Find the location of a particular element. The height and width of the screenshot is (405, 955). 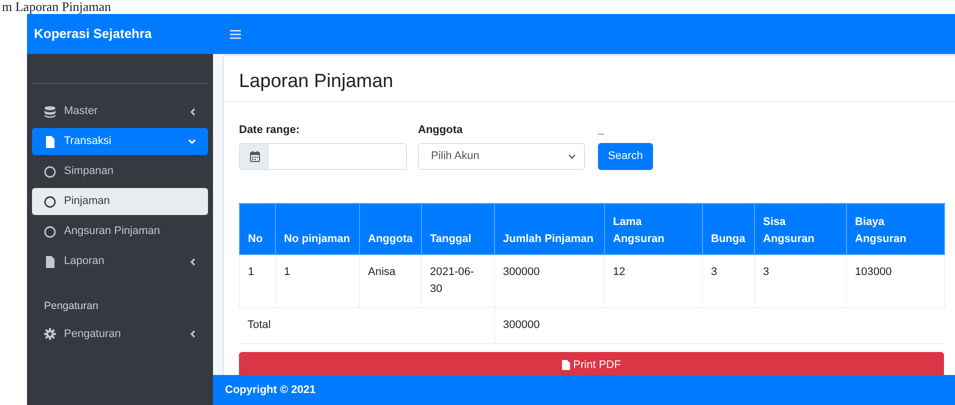

section-heading: Pengaturan is located at coordinates (71, 306).